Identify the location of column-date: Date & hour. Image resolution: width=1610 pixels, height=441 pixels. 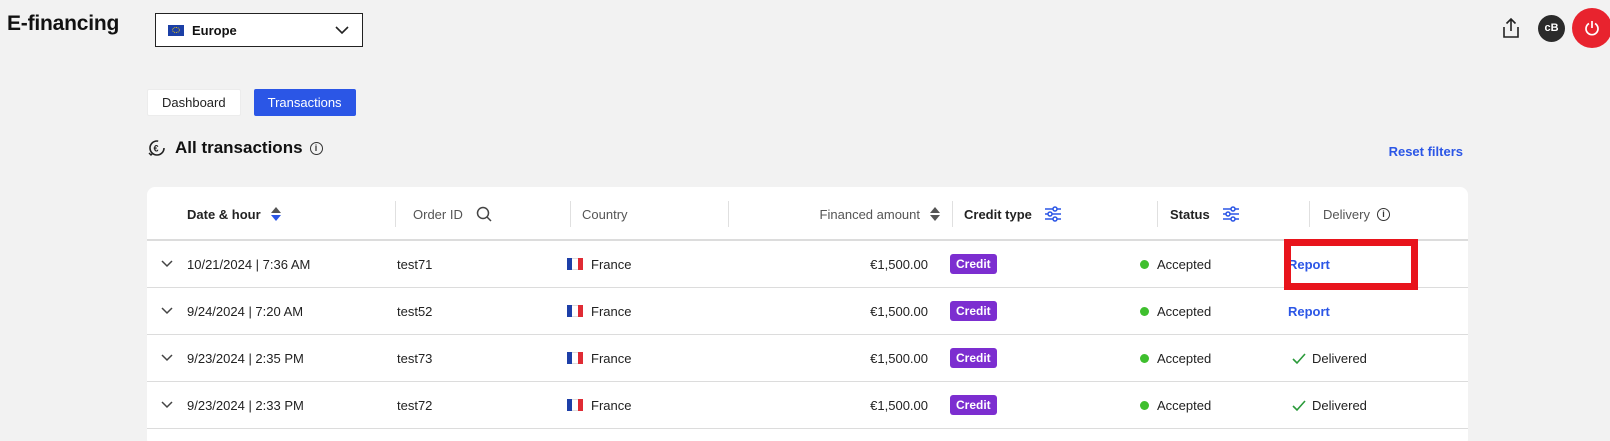
(234, 214).